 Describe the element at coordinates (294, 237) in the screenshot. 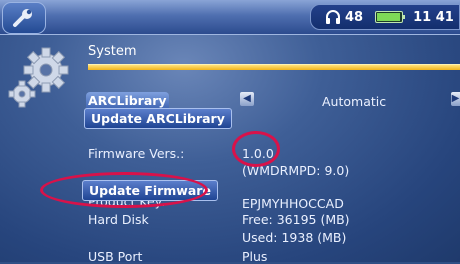

I see `hard-disk-used: Used: 1938 (MB)` at that location.